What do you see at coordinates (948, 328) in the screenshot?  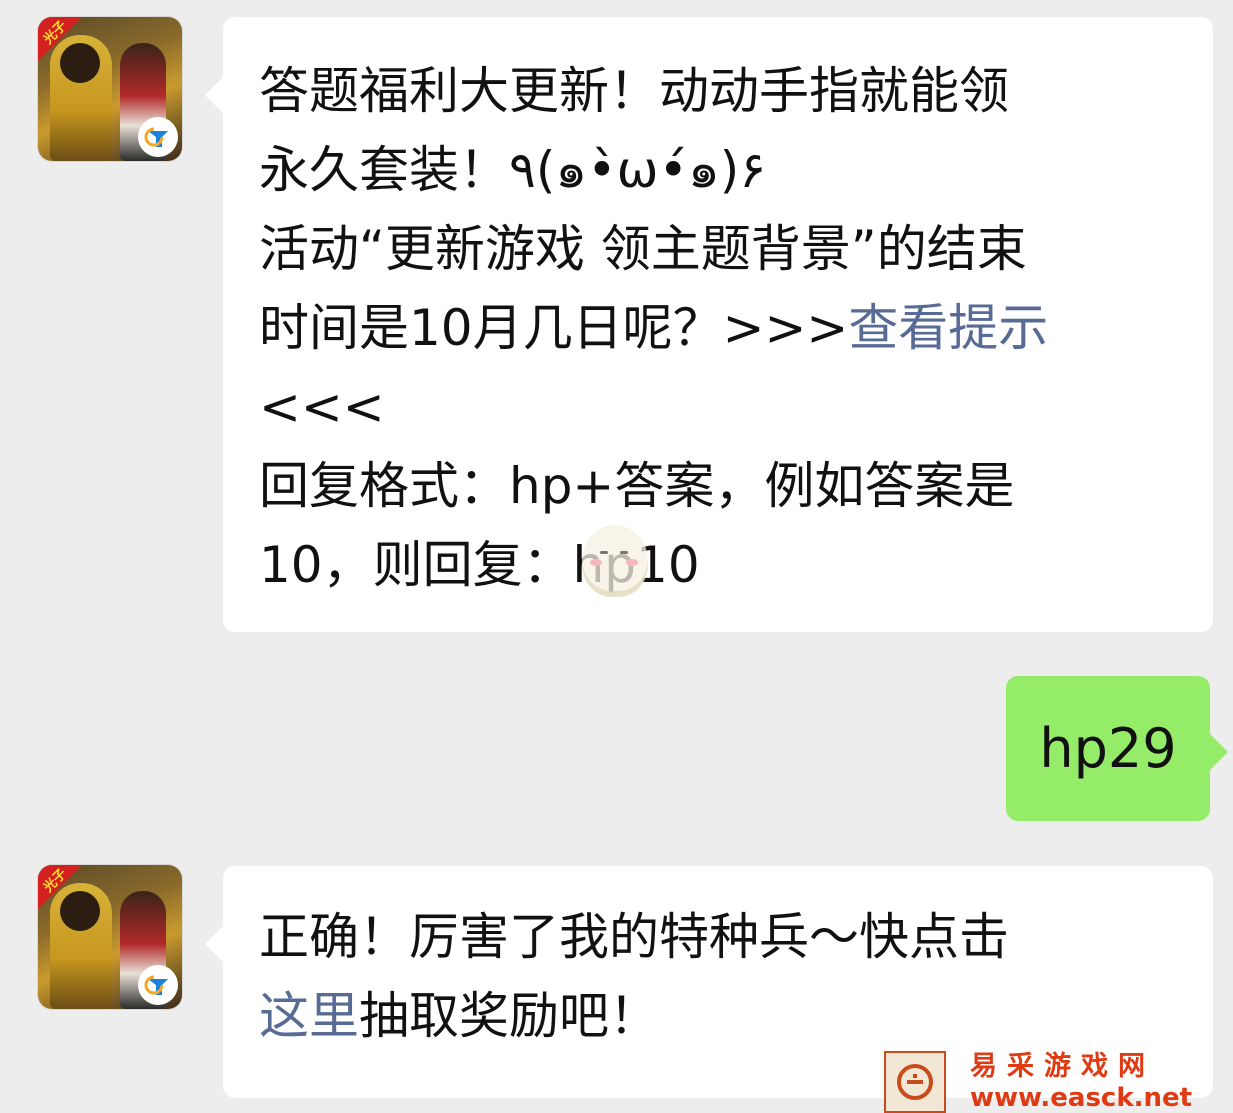 I see `hint-link: 查看提示` at bounding box center [948, 328].